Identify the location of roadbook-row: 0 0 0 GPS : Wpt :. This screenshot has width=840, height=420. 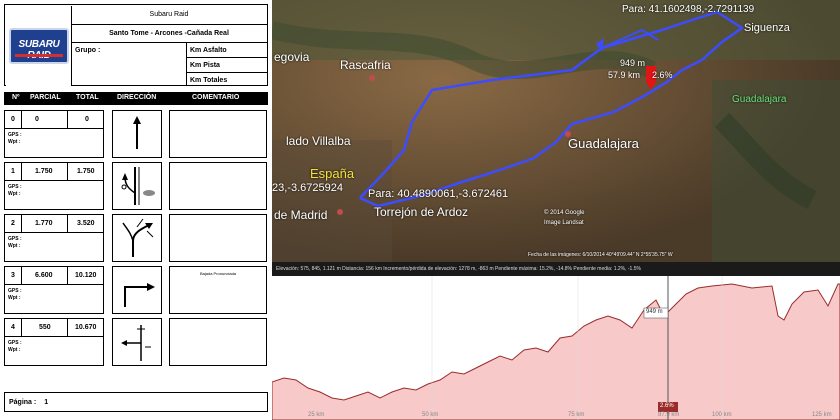
(136, 134).